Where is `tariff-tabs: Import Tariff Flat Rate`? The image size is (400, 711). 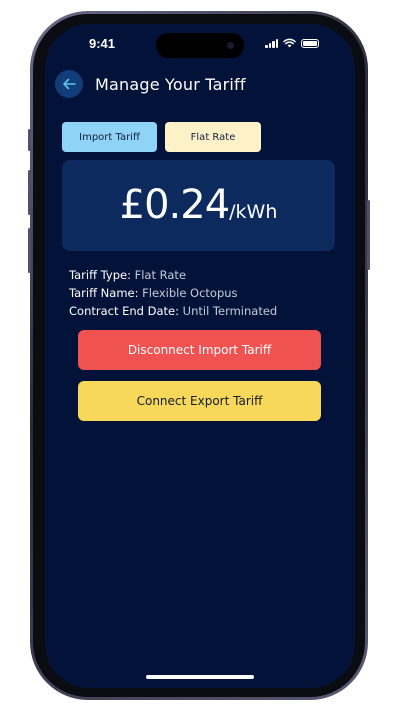 tariff-tabs: Import Tariff Flat Rate is located at coordinates (161, 137).